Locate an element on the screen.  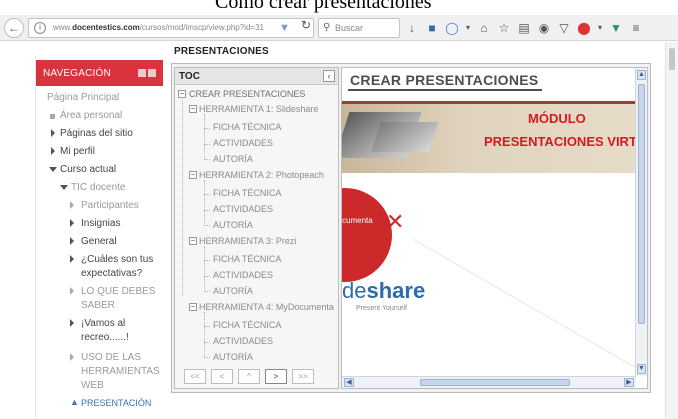
menu-icon: ≡ is located at coordinates (636, 28).